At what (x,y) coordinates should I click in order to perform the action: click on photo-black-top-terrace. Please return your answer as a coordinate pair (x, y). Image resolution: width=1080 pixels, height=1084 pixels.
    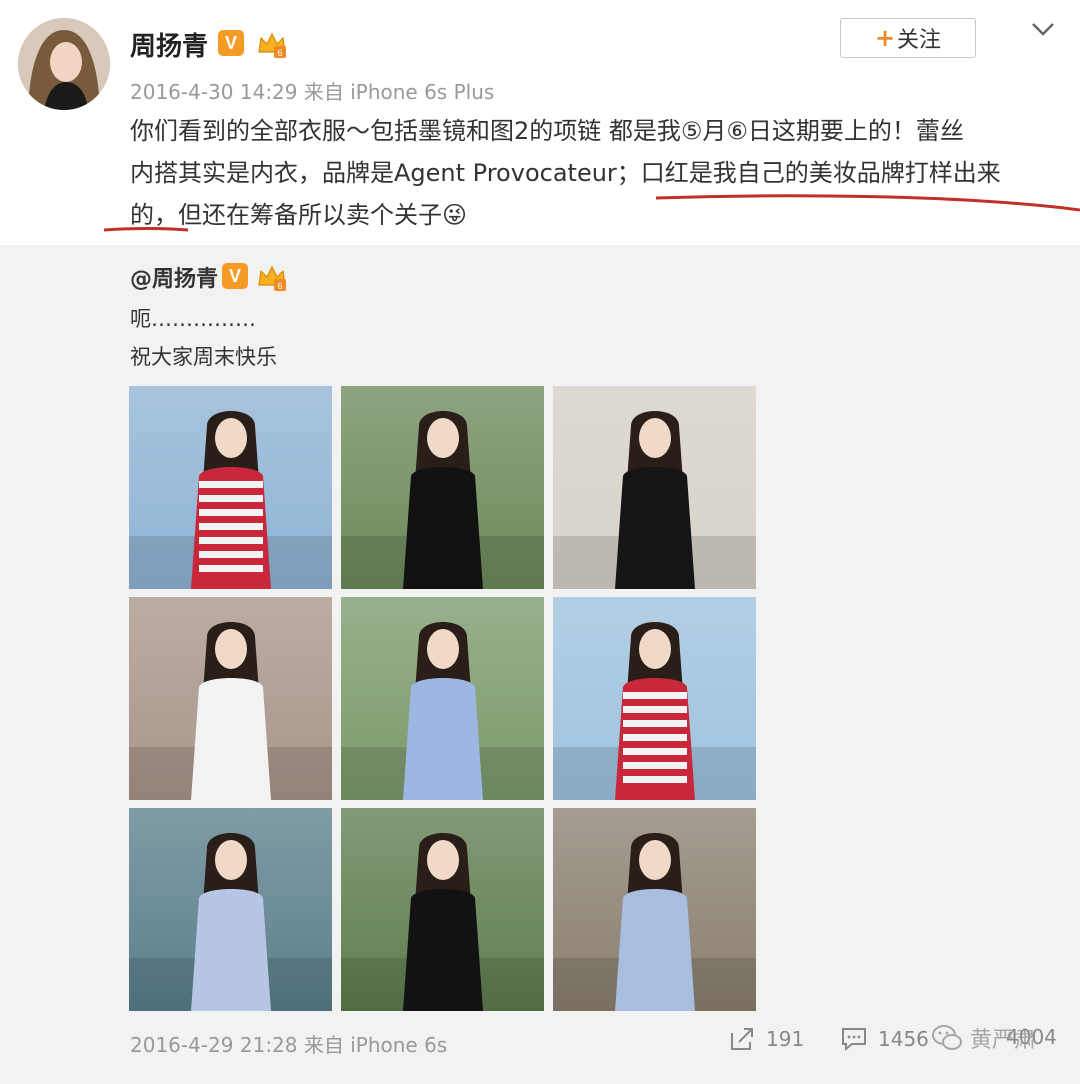
    Looking at the image, I should click on (442, 909).